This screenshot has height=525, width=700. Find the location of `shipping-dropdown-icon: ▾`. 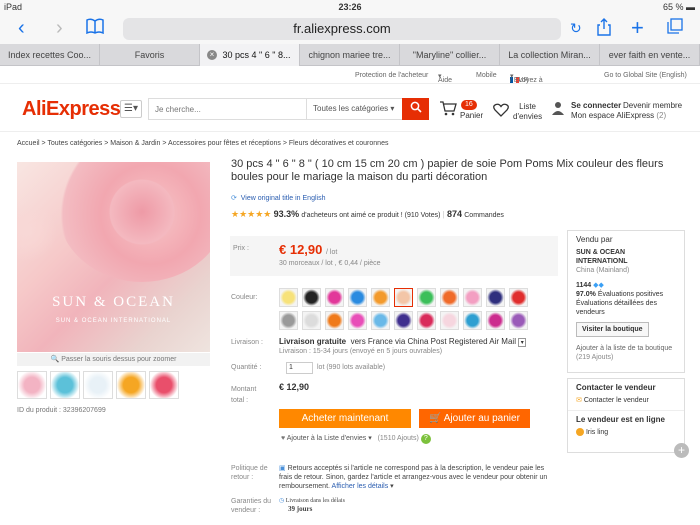

shipping-dropdown-icon: ▾ is located at coordinates (522, 342).